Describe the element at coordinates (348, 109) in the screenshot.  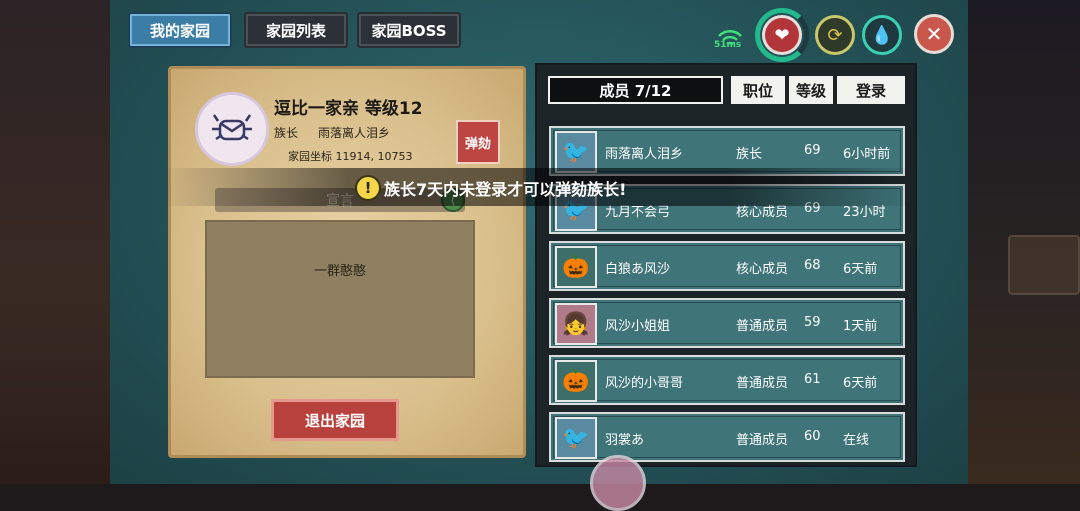
I see `family-title: 逗比一家亲 等级12` at that location.